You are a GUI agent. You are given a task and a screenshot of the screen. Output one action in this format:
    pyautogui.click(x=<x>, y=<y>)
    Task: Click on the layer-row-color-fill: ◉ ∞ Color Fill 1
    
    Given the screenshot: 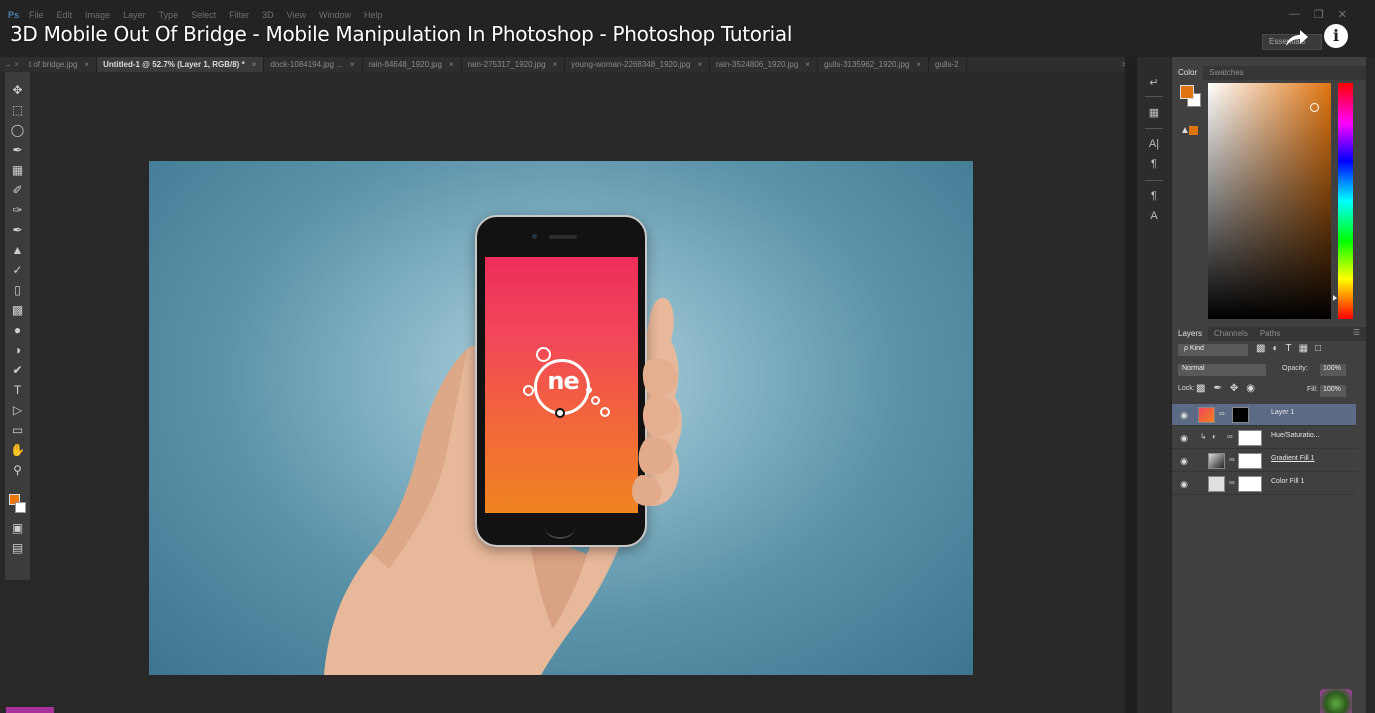 What is the action you would take?
    pyautogui.click(x=1264, y=484)
    